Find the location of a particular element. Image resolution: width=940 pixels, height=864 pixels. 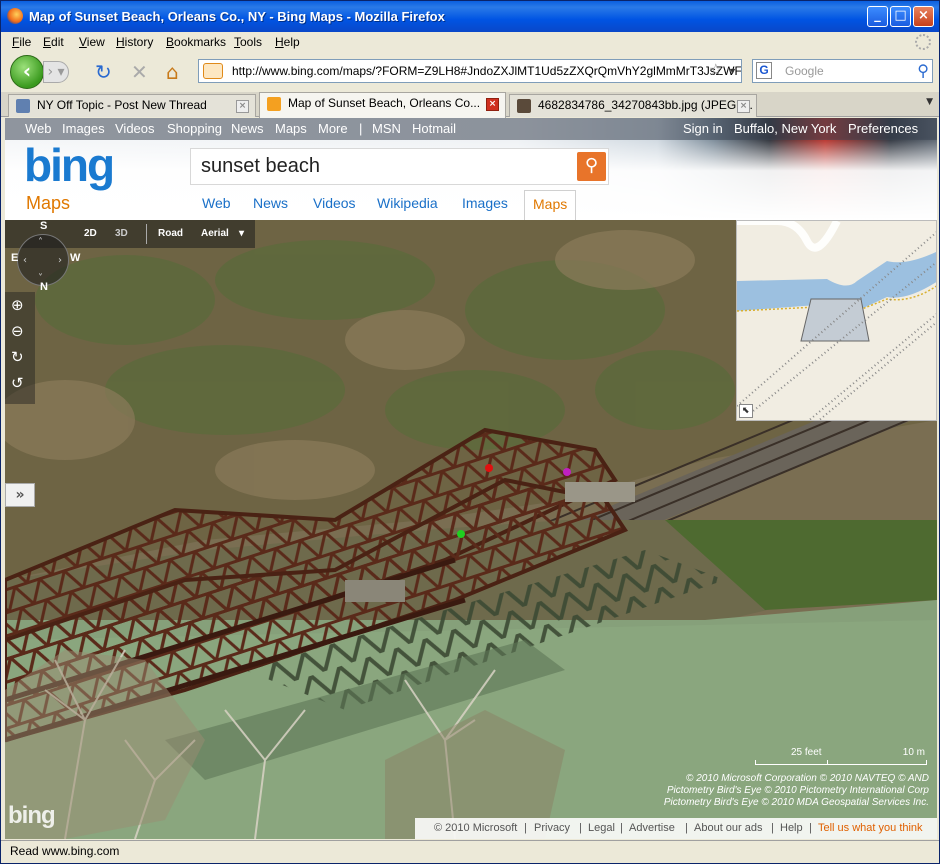

tab-ny-off-topic: NY Off Topic - Post New Thread × is located at coordinates (132, 105).